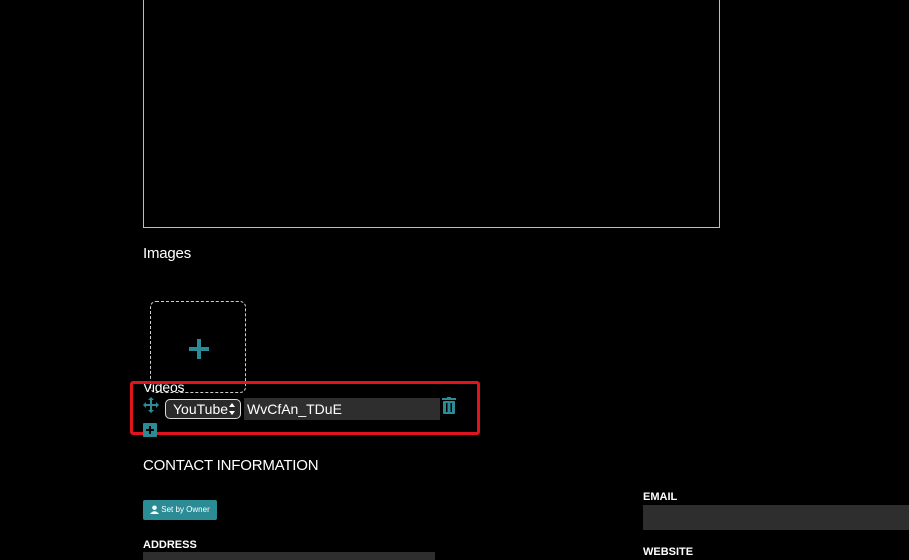 This screenshot has height=560, width=909. What do you see at coordinates (232, 409) in the screenshot?
I see `chevron-updown-icon` at bounding box center [232, 409].